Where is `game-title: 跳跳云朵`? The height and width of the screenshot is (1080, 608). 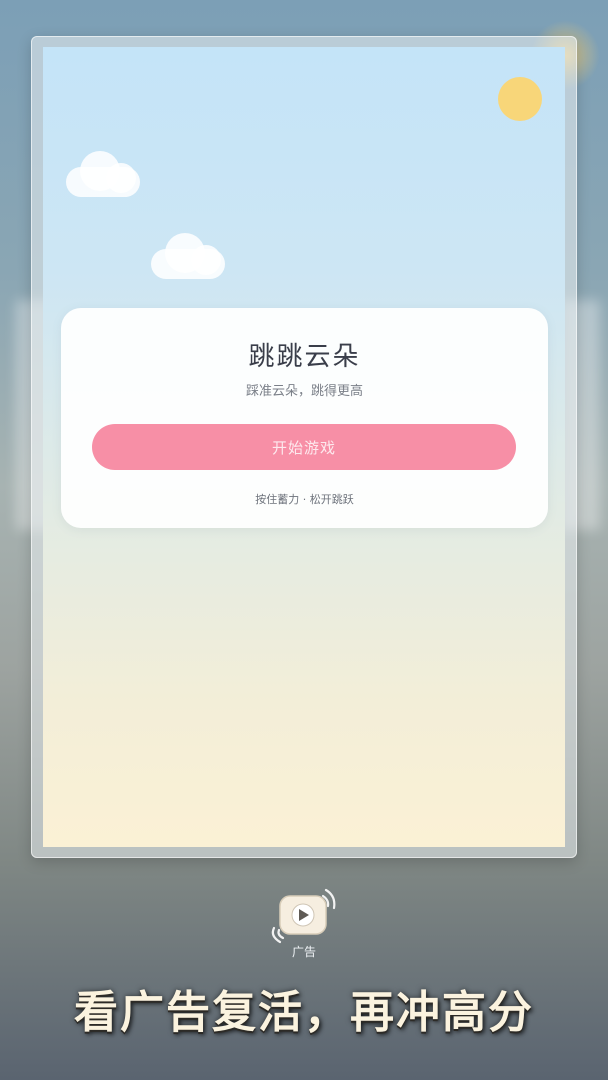
game-title: 跳跳云朵 is located at coordinates (304, 357).